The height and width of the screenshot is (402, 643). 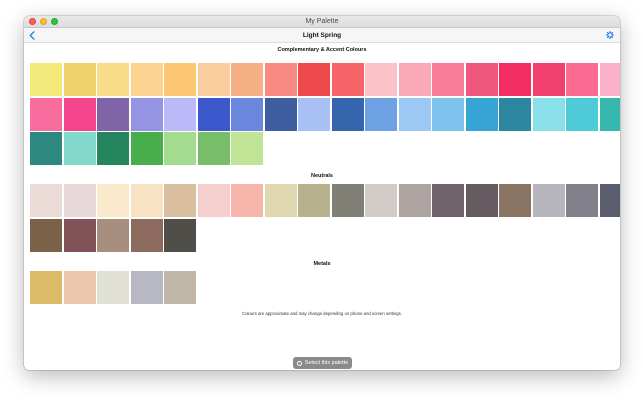 I want to click on page-title: Light Spring, so click(x=322, y=35).